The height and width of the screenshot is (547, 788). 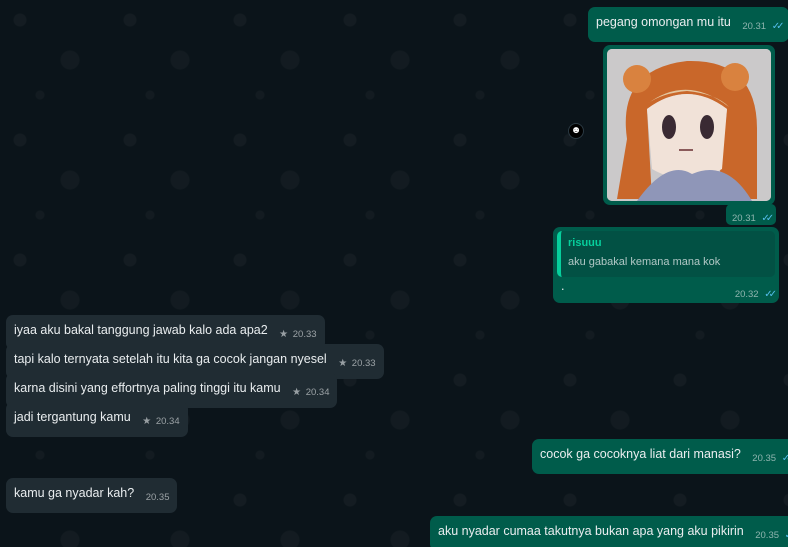 What do you see at coordinates (72, 417) in the screenshot?
I see `message-text: jadi tergantung kamu` at bounding box center [72, 417].